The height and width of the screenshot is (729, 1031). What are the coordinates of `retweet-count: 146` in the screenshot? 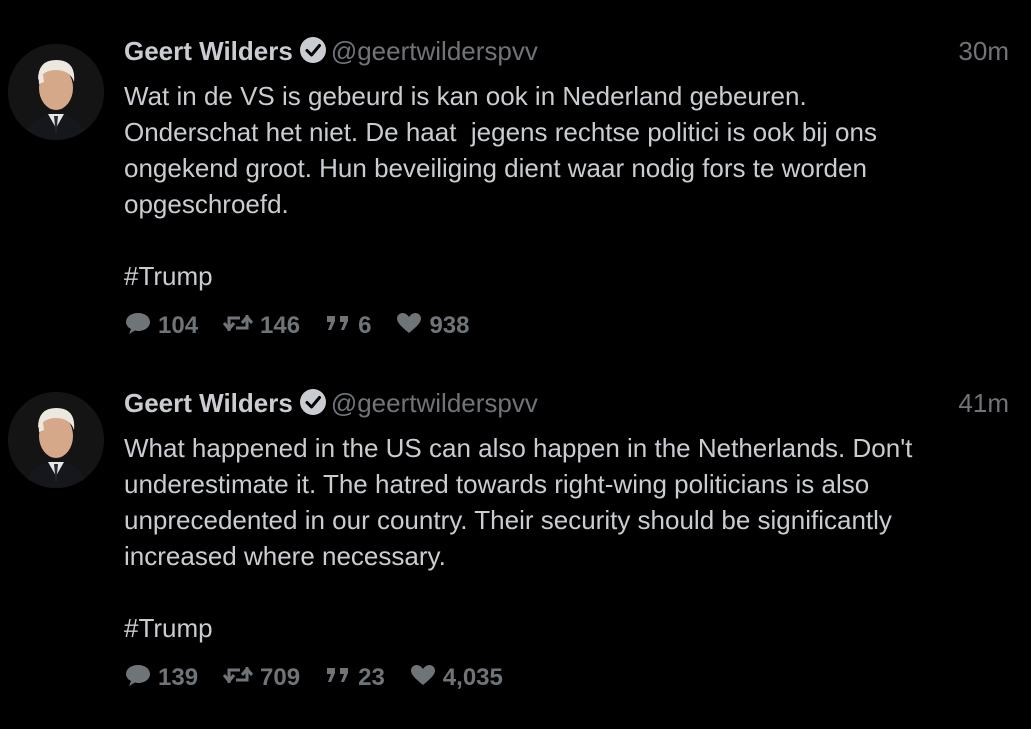 It's located at (280, 325).